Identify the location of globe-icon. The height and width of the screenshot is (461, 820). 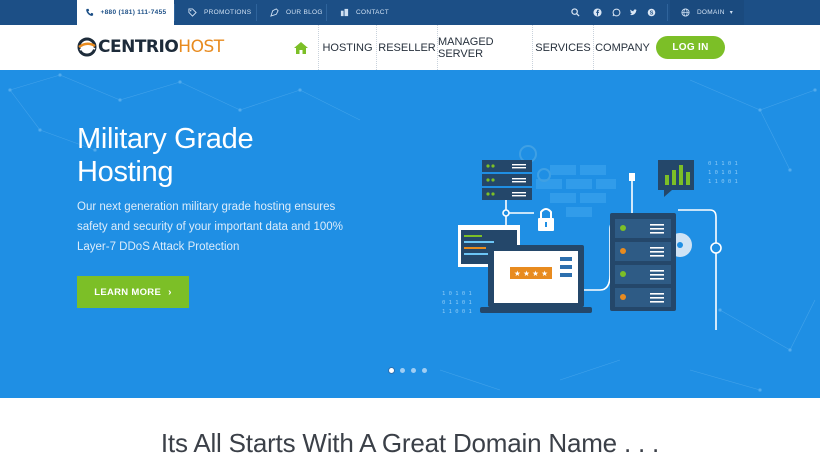
(685, 12).